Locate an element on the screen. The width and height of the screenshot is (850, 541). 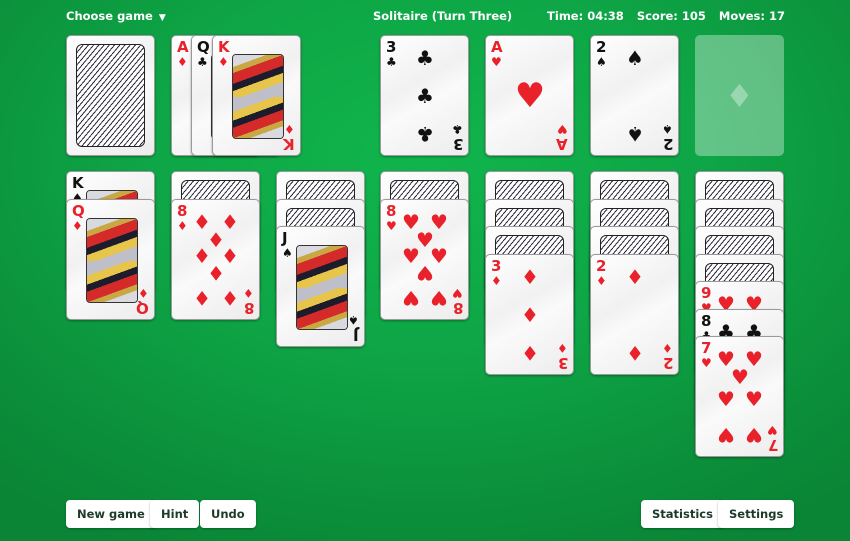
new-game-button: New game is located at coordinates (111, 514).